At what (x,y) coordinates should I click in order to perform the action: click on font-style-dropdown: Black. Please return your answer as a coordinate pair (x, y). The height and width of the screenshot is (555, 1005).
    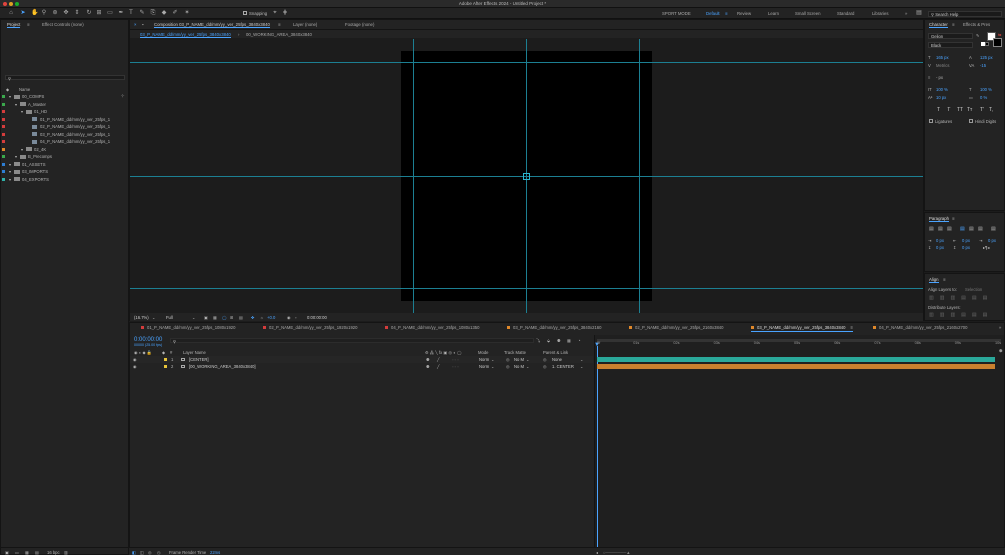
    Looking at the image, I should click on (950, 45).